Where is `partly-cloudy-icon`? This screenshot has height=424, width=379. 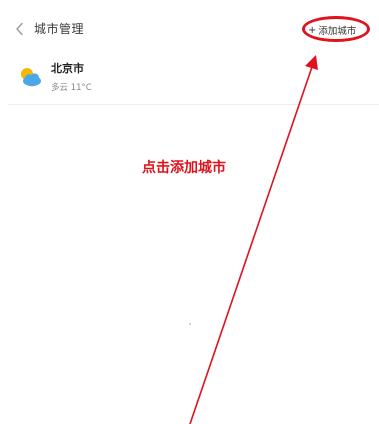 partly-cloudy-icon is located at coordinates (31, 77).